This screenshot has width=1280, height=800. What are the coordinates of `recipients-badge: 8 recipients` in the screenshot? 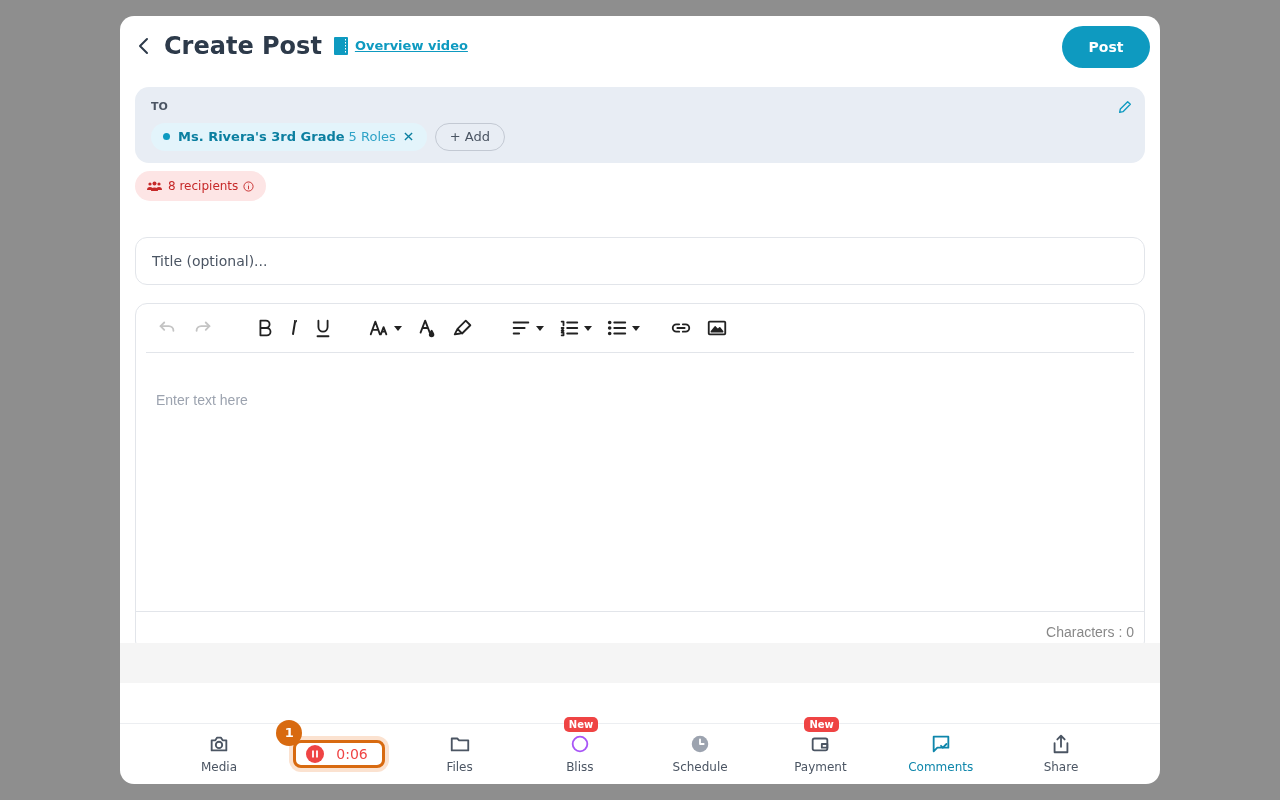 It's located at (201, 186).